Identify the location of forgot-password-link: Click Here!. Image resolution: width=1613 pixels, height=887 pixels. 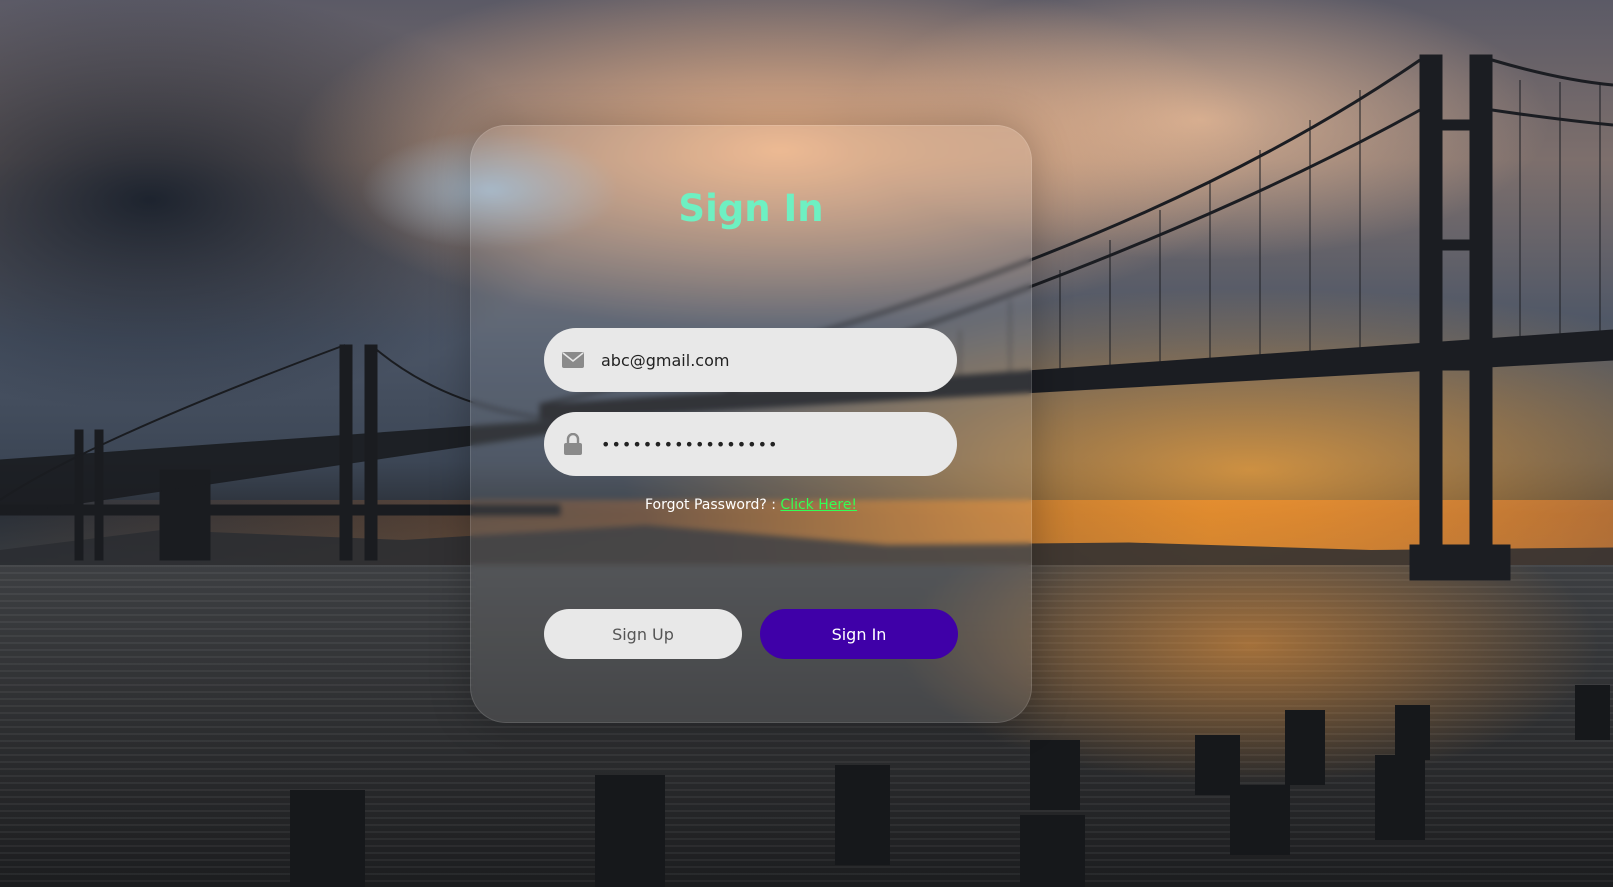
(818, 505).